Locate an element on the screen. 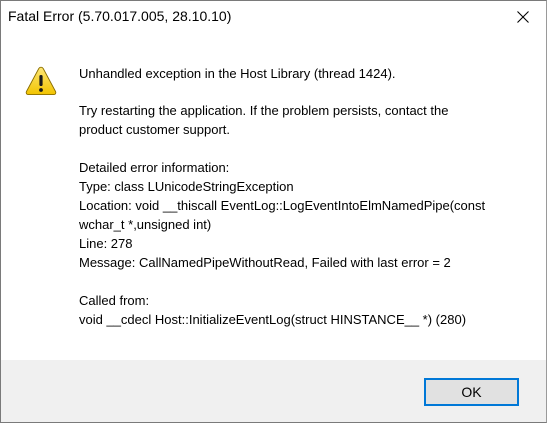  close-button is located at coordinates (523, 16).